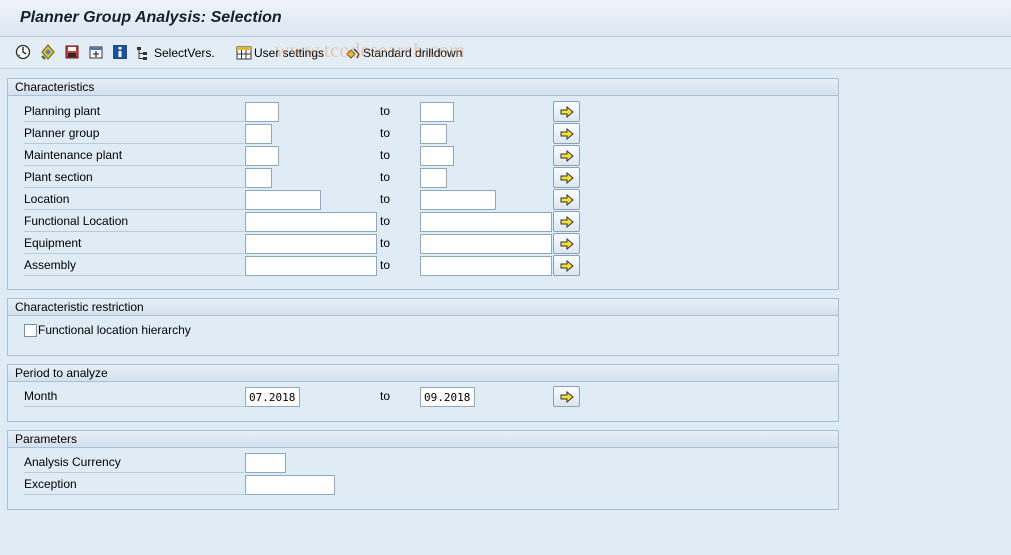  Describe the element at coordinates (134, 266) in the screenshot. I see `assembly-label: Assembly` at that location.